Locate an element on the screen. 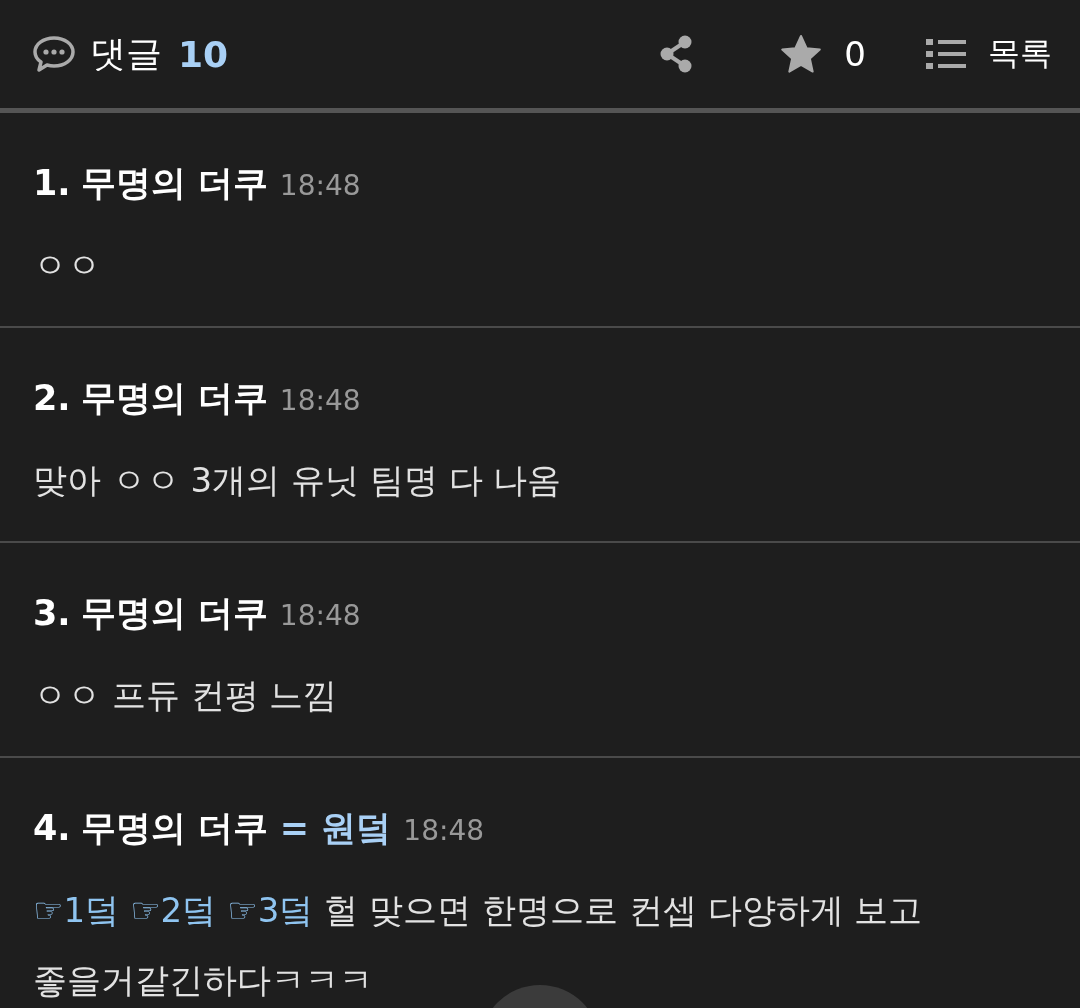 Image resolution: width=1080 pixels, height=1008 pixels. comment-icon is located at coordinates (54, 54).